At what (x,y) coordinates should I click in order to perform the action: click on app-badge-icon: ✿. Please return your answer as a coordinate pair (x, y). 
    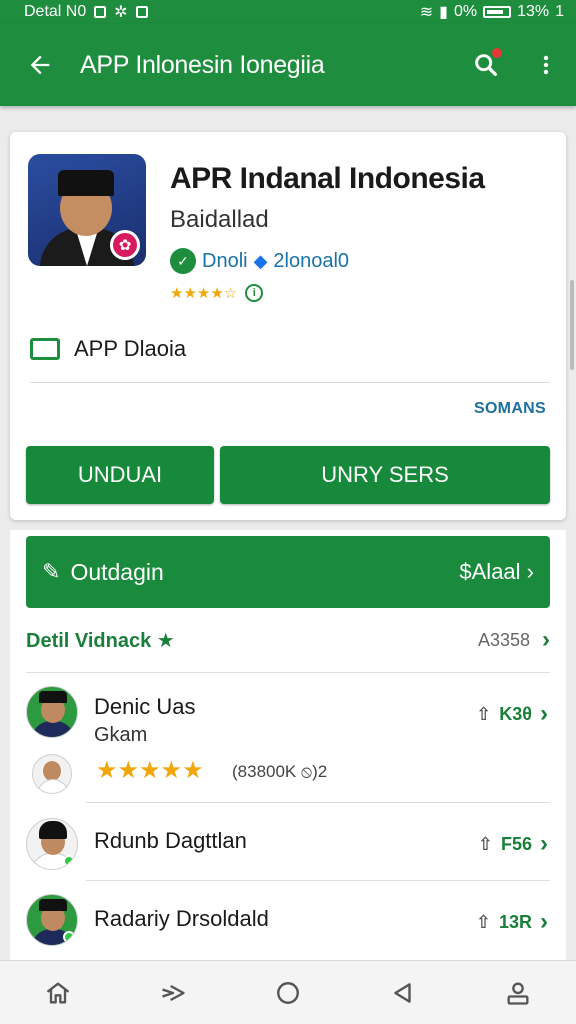
    Looking at the image, I should click on (125, 245).